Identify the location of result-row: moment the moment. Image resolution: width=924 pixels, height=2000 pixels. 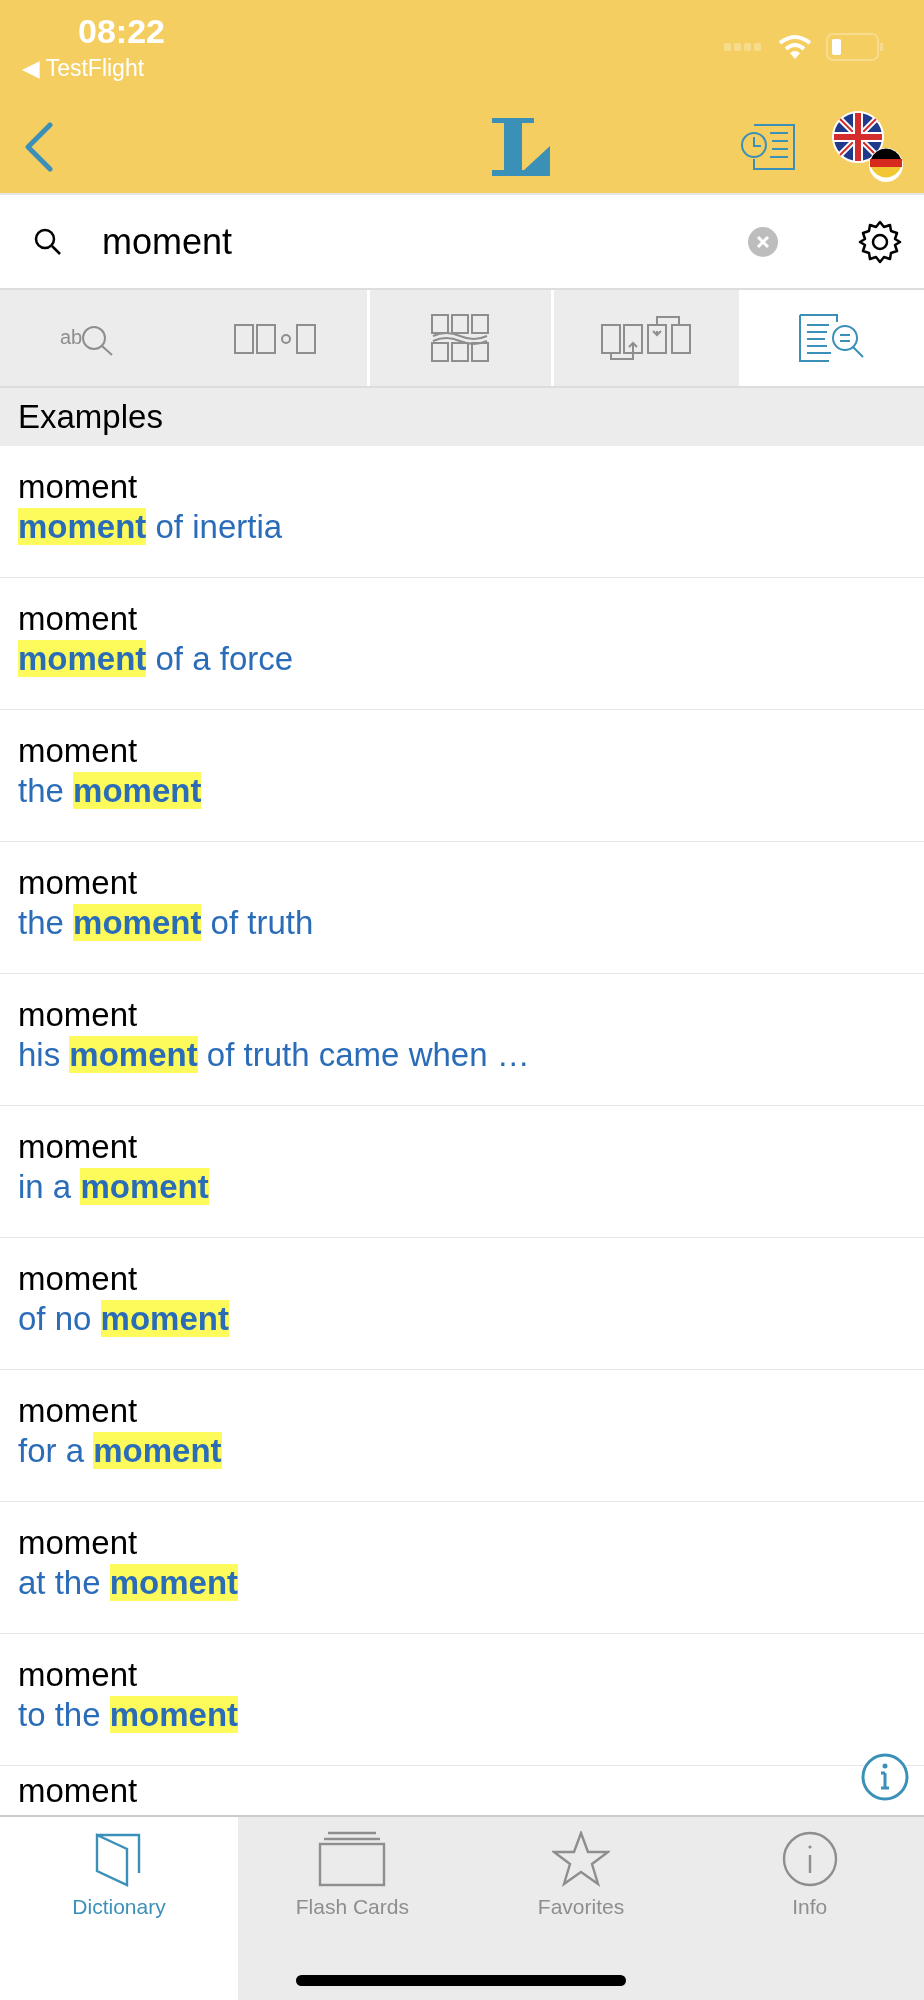
(462, 776).